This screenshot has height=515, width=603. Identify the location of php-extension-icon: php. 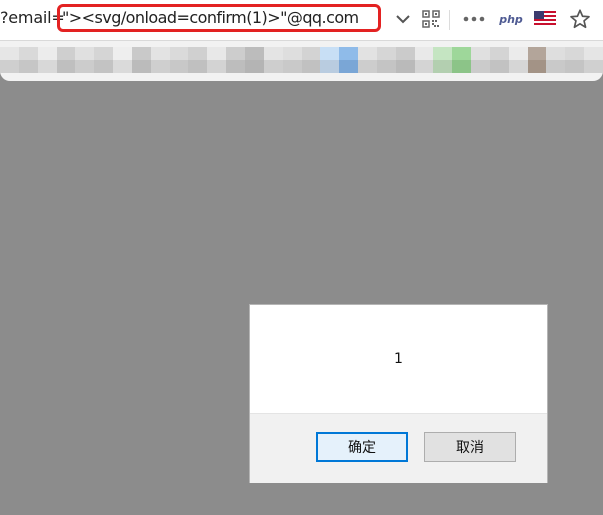
(511, 19).